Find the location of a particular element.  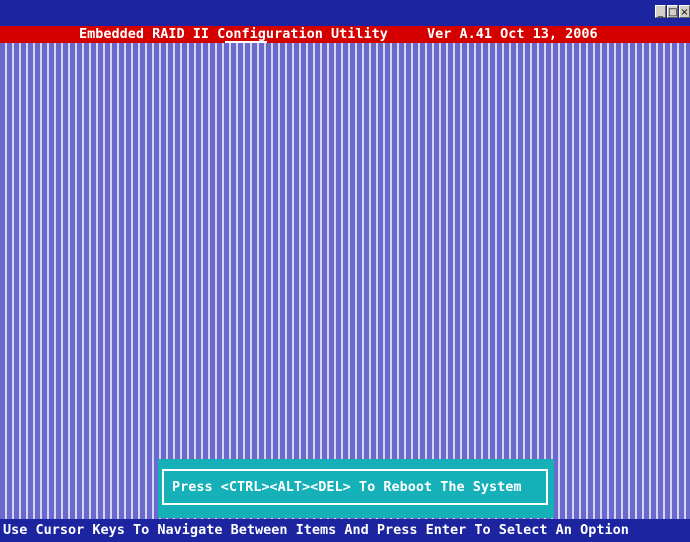

window-top-bar: _ □ × is located at coordinates (345, 13).